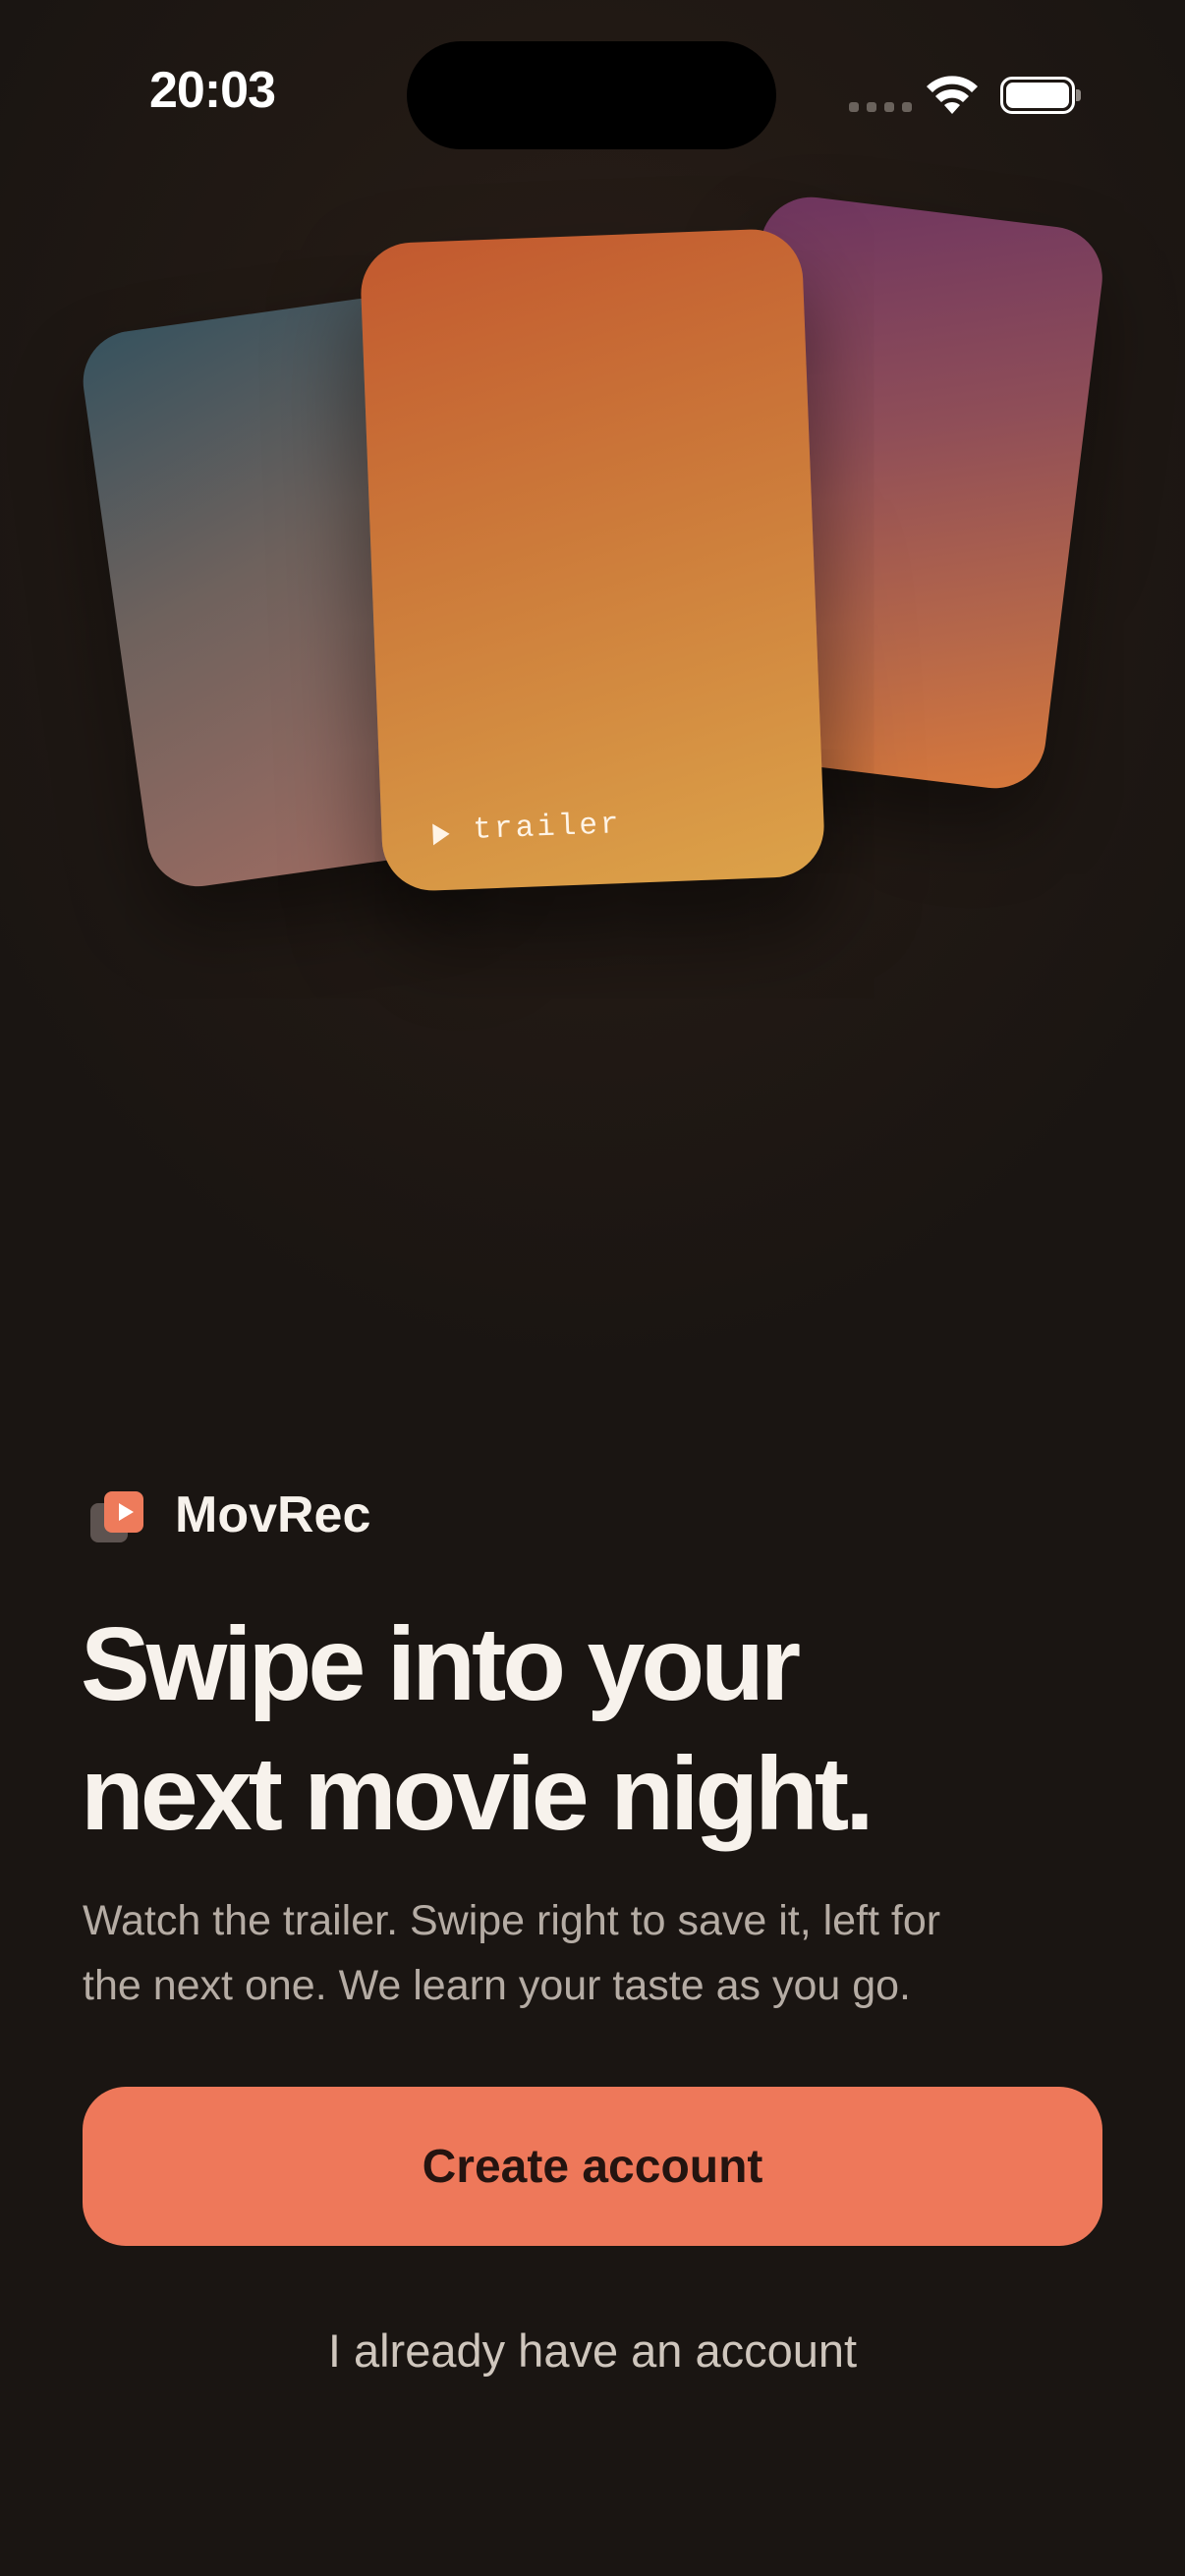  I want to click on trailer-label: trailer, so click(548, 828).